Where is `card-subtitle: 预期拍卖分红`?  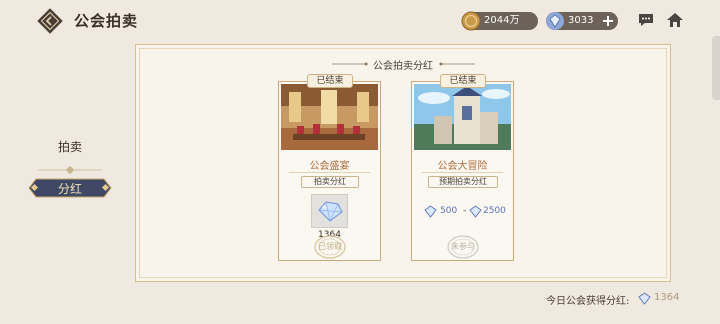 card-subtitle: 预期拍卖分红 is located at coordinates (463, 182).